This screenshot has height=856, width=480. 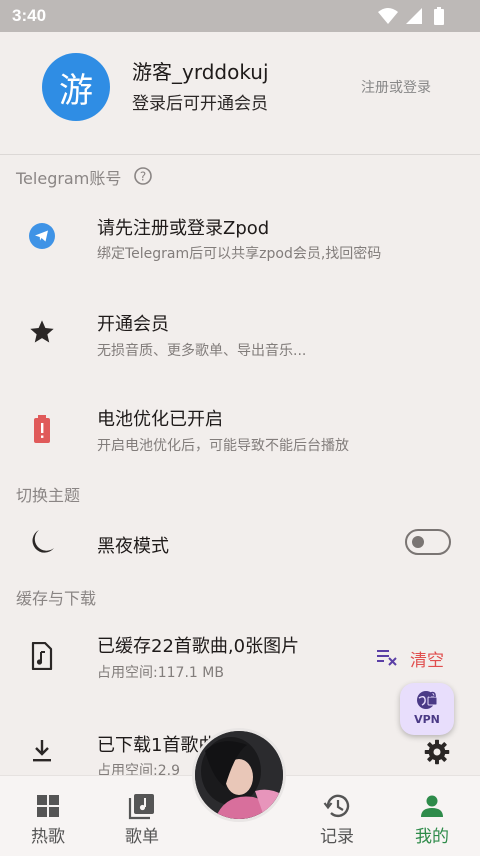 I want to click on toggle-knob, so click(x=418, y=542).